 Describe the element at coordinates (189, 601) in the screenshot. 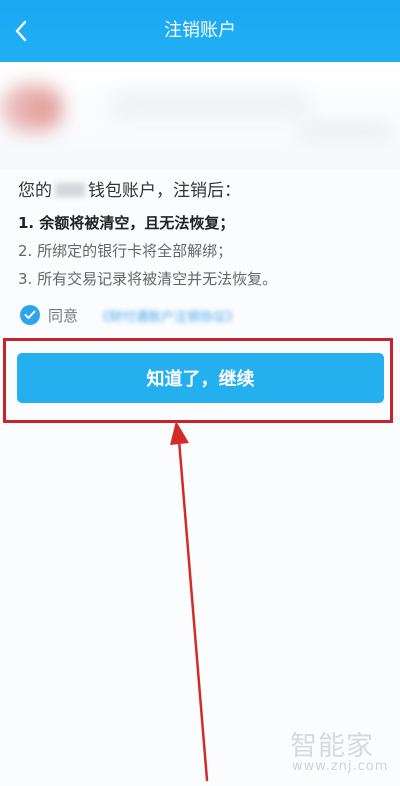

I see `annotation-arrow` at that location.